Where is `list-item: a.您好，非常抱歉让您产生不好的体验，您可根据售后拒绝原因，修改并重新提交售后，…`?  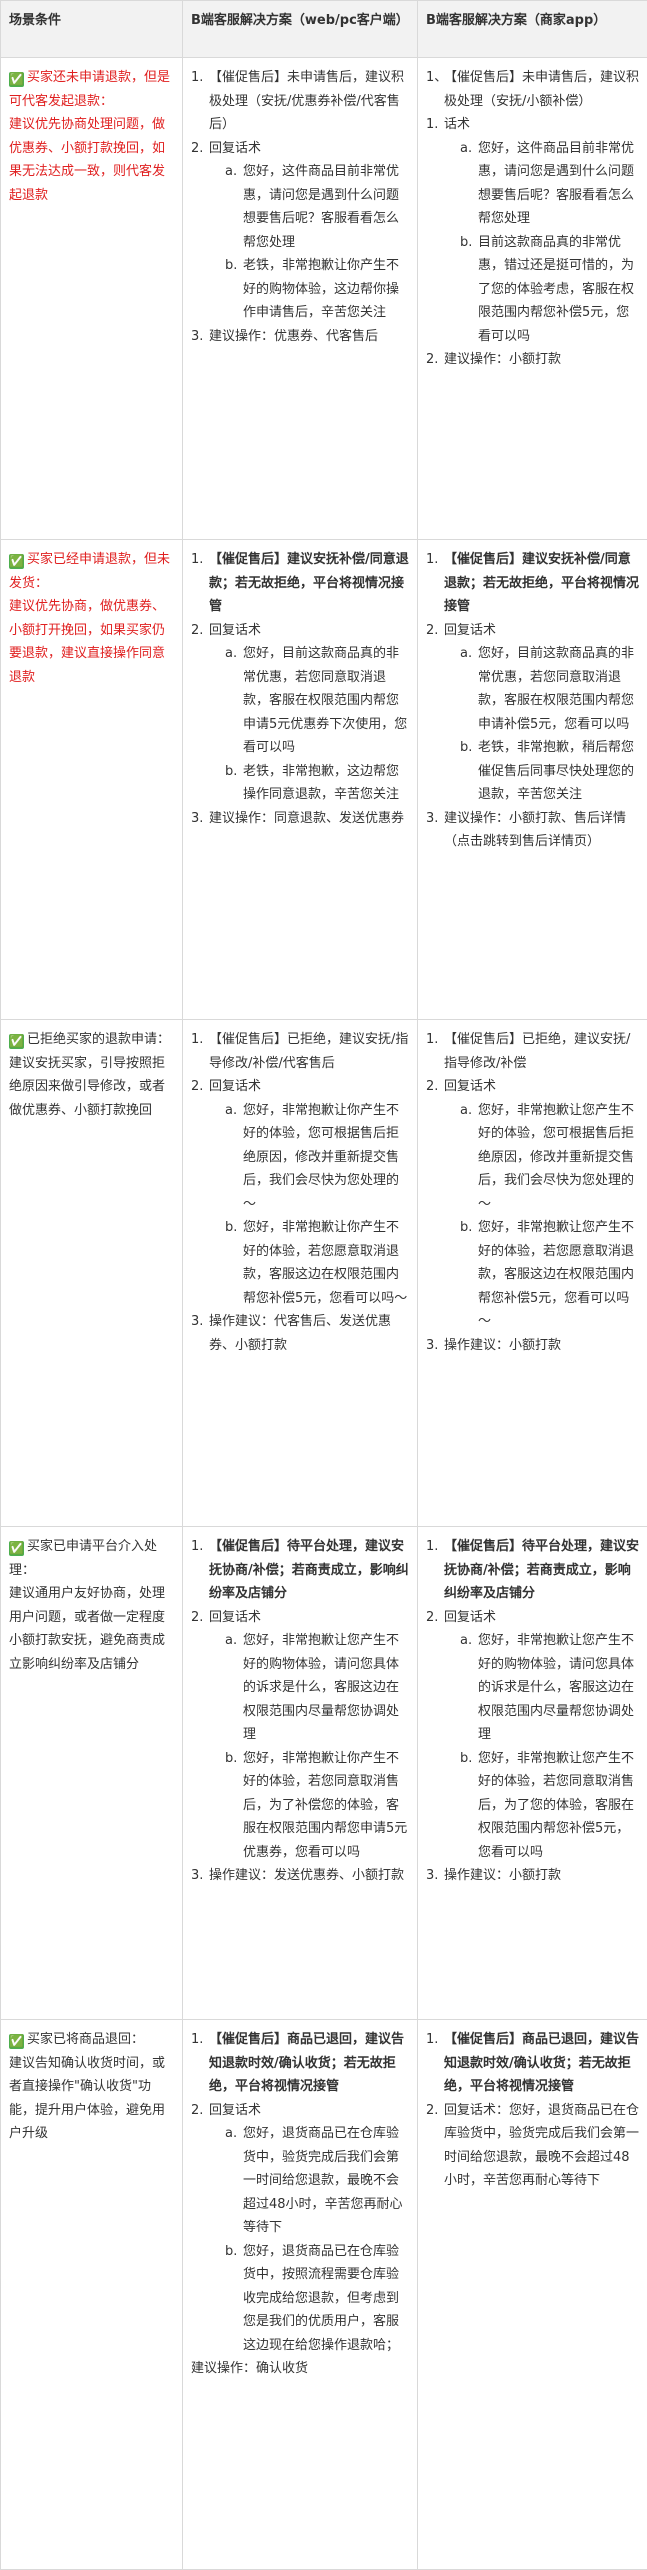
list-item: a.您好，非常抱歉让您产生不好的体验，您可根据售后拒绝原因，修改并重新提交售后，… is located at coordinates (559, 1158).